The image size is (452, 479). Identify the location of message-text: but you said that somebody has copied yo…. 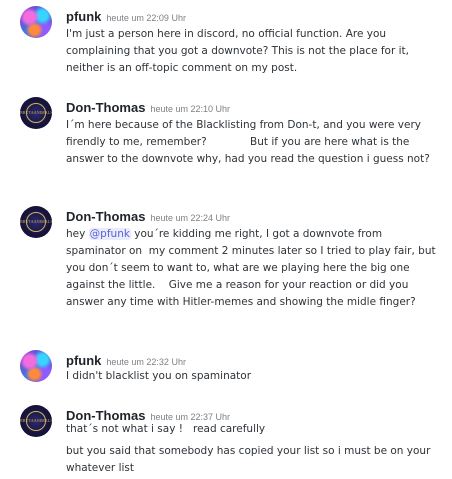
(250, 459).